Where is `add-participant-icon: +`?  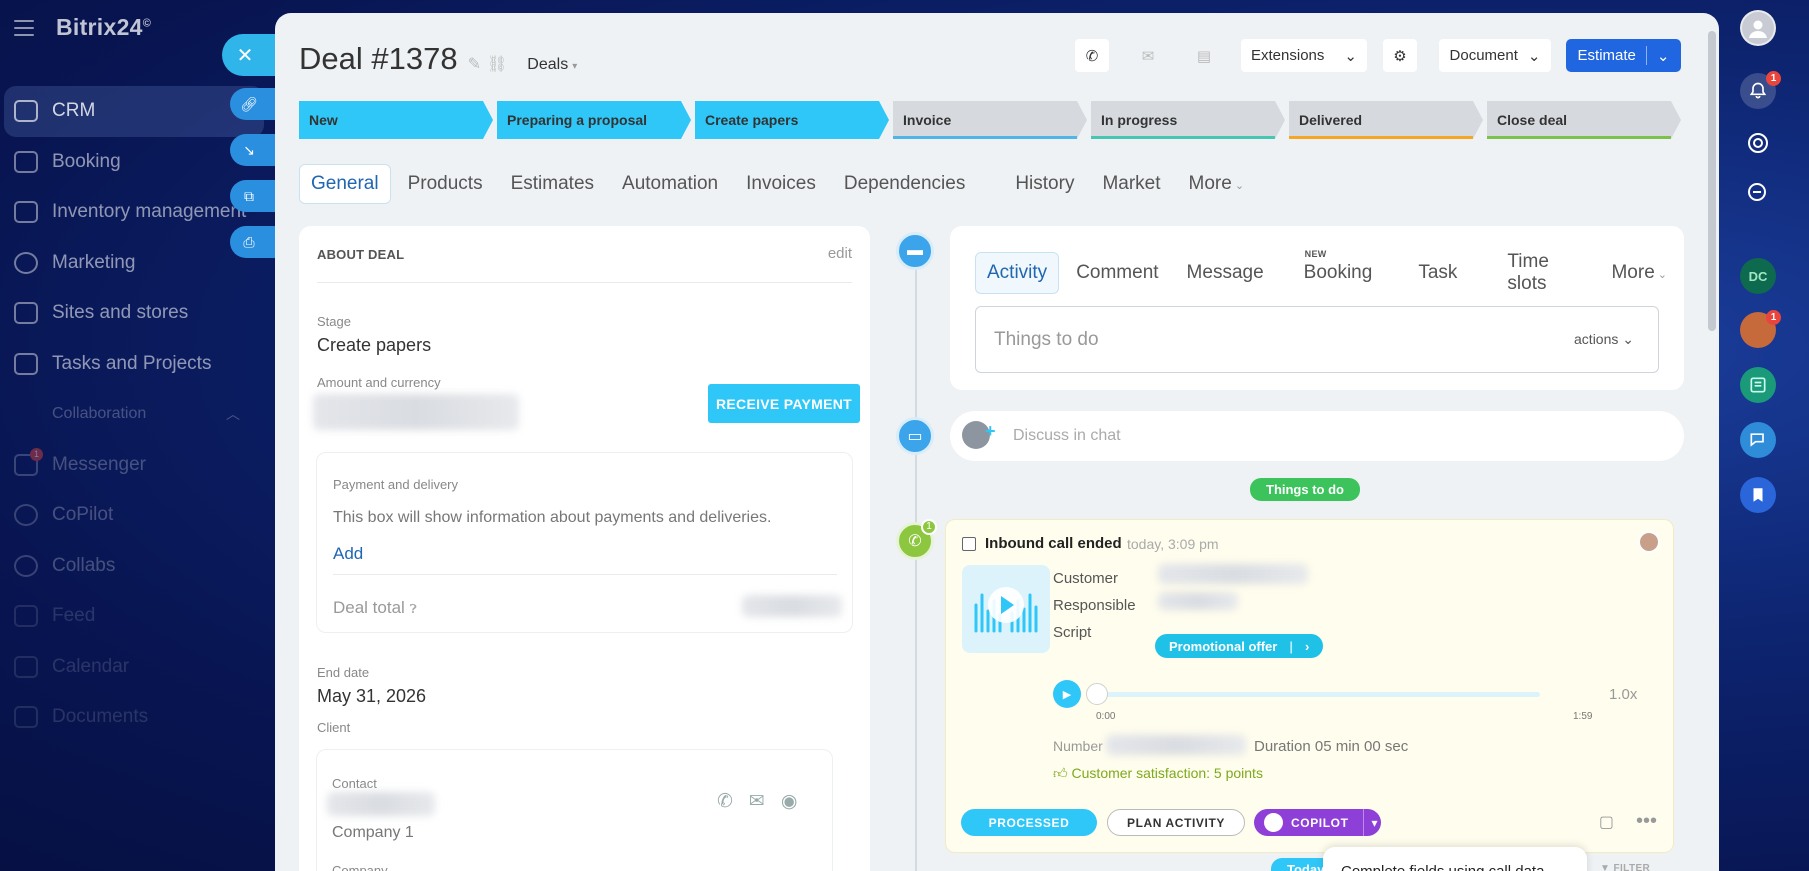
add-participant-icon: + is located at coordinates (990, 431).